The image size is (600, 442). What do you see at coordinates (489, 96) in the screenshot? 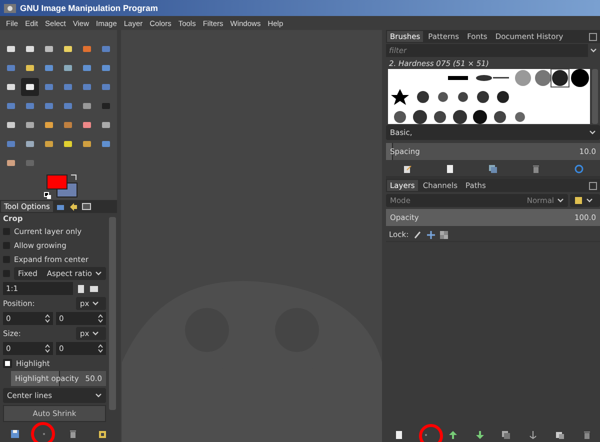
I see `brush-grid-drawing` at bounding box center [489, 96].